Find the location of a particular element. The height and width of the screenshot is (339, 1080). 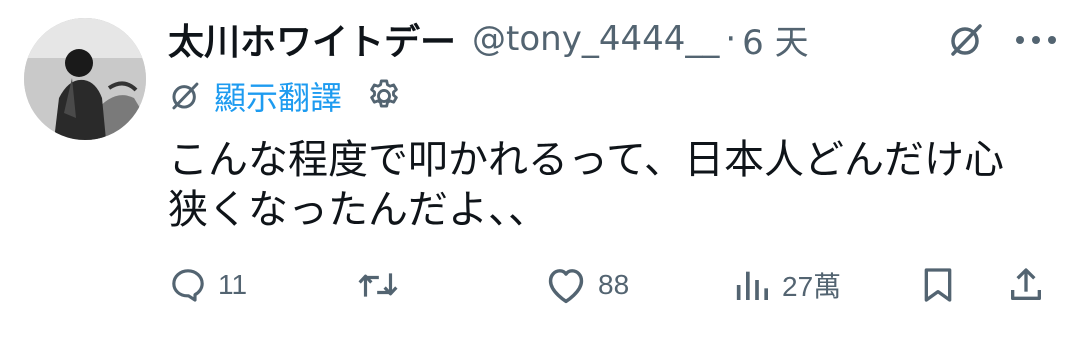

bookmark-button is located at coordinates (938, 285).